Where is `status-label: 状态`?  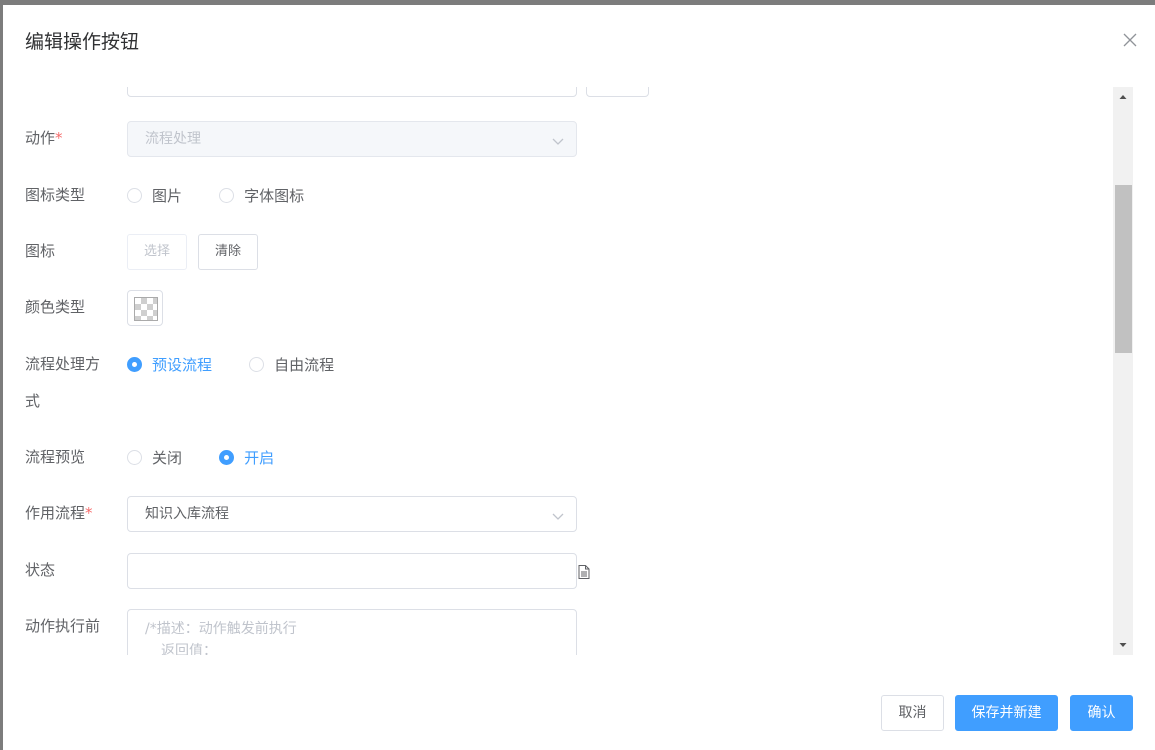 status-label: 状态 is located at coordinates (40, 570).